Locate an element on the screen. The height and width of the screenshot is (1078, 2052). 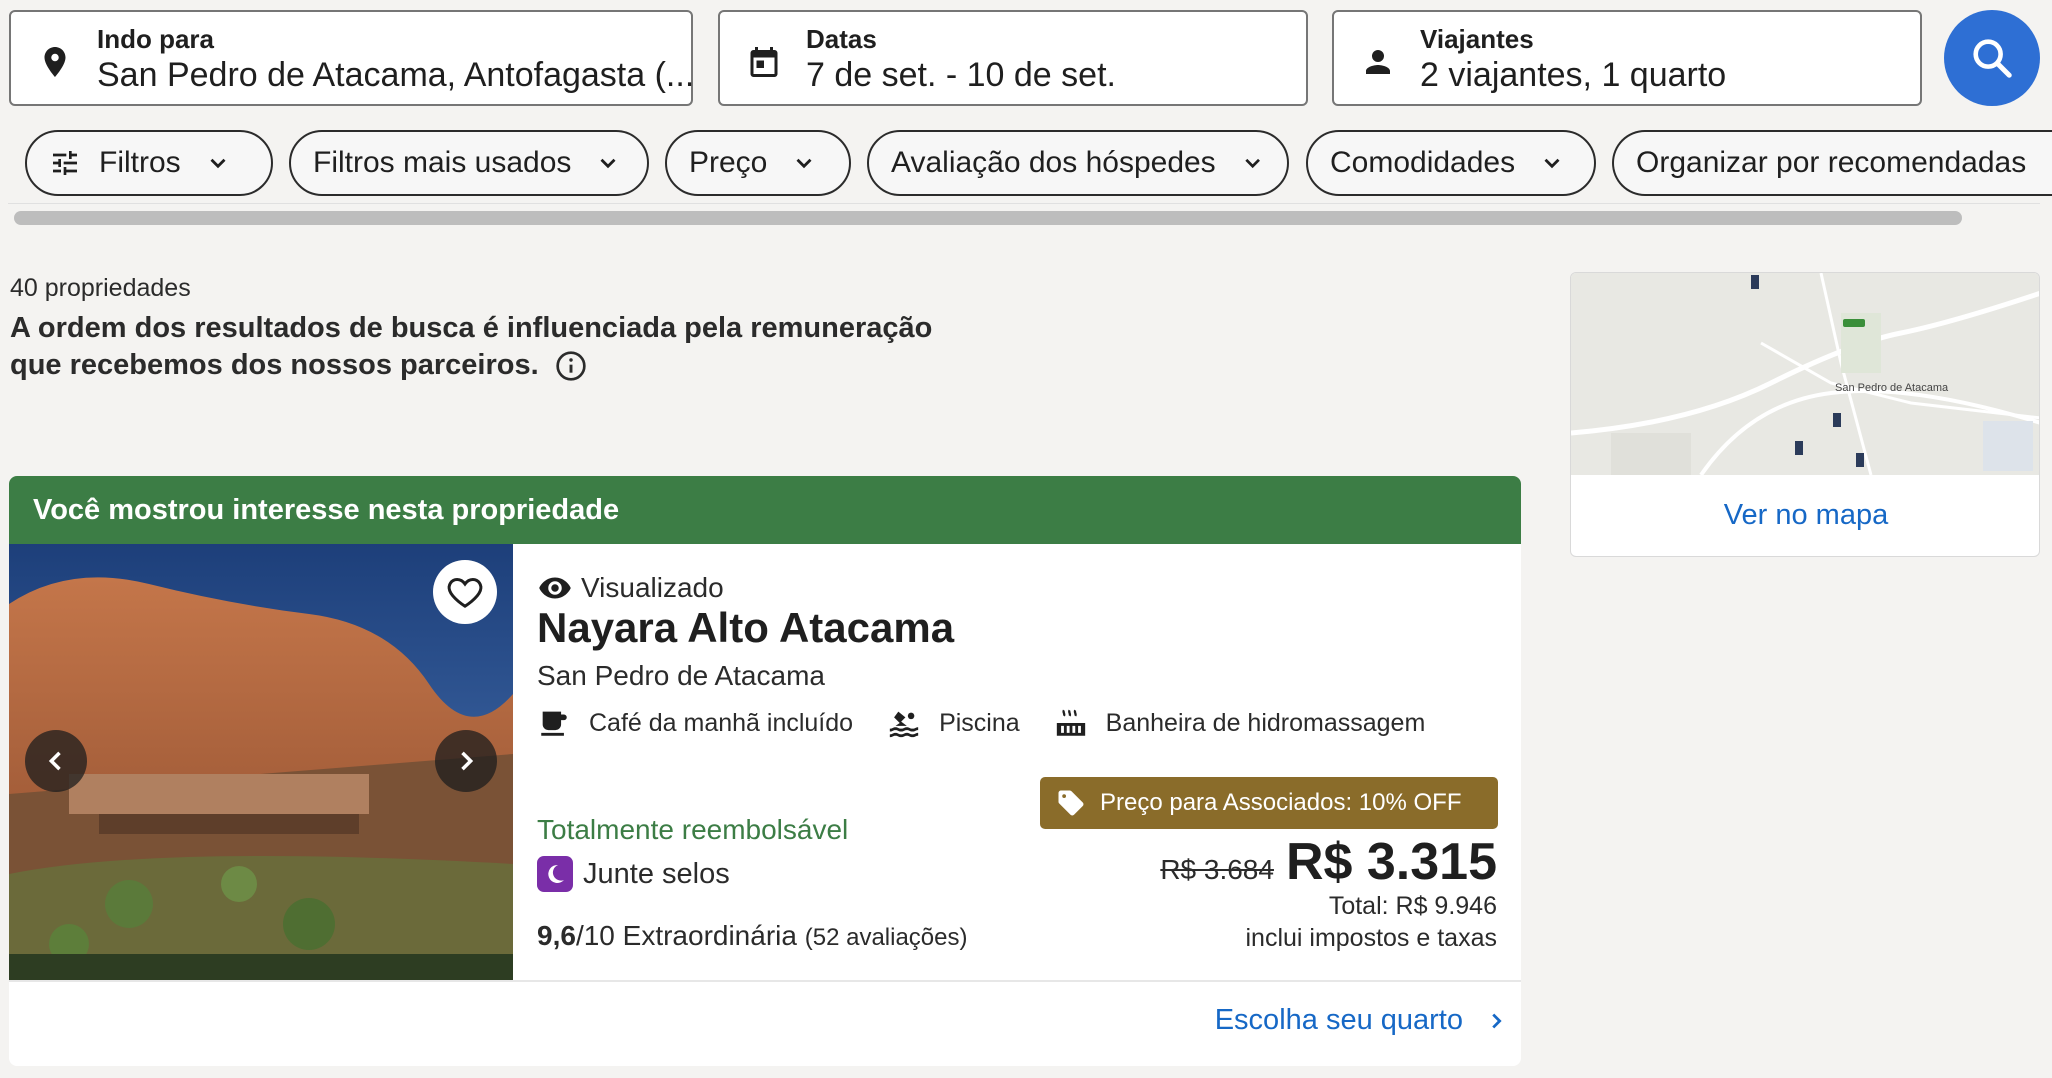
filter-chip-comodidades: Comodidades is located at coordinates (1451, 163).